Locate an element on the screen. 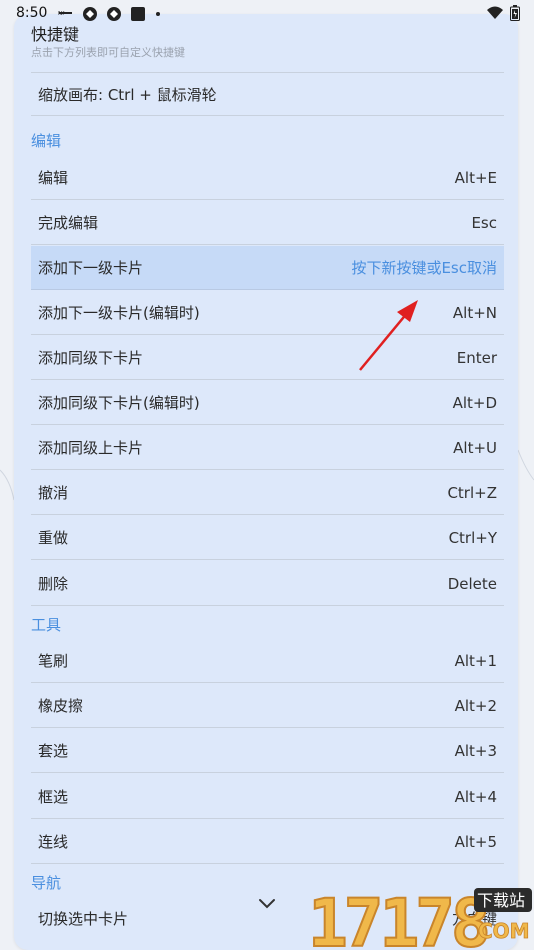 Image resolution: width=534 pixels, height=950 pixels. site-watermark-logo: 17178 下载站 COM is located at coordinates (419, 917).